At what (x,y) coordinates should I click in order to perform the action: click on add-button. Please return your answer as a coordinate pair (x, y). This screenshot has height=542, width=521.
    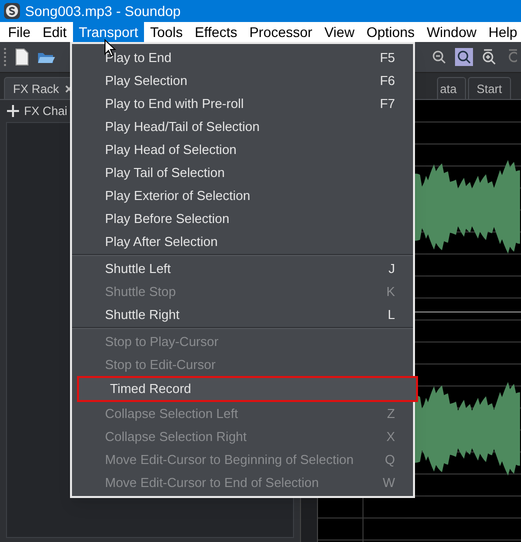
    Looking at the image, I should click on (13, 111).